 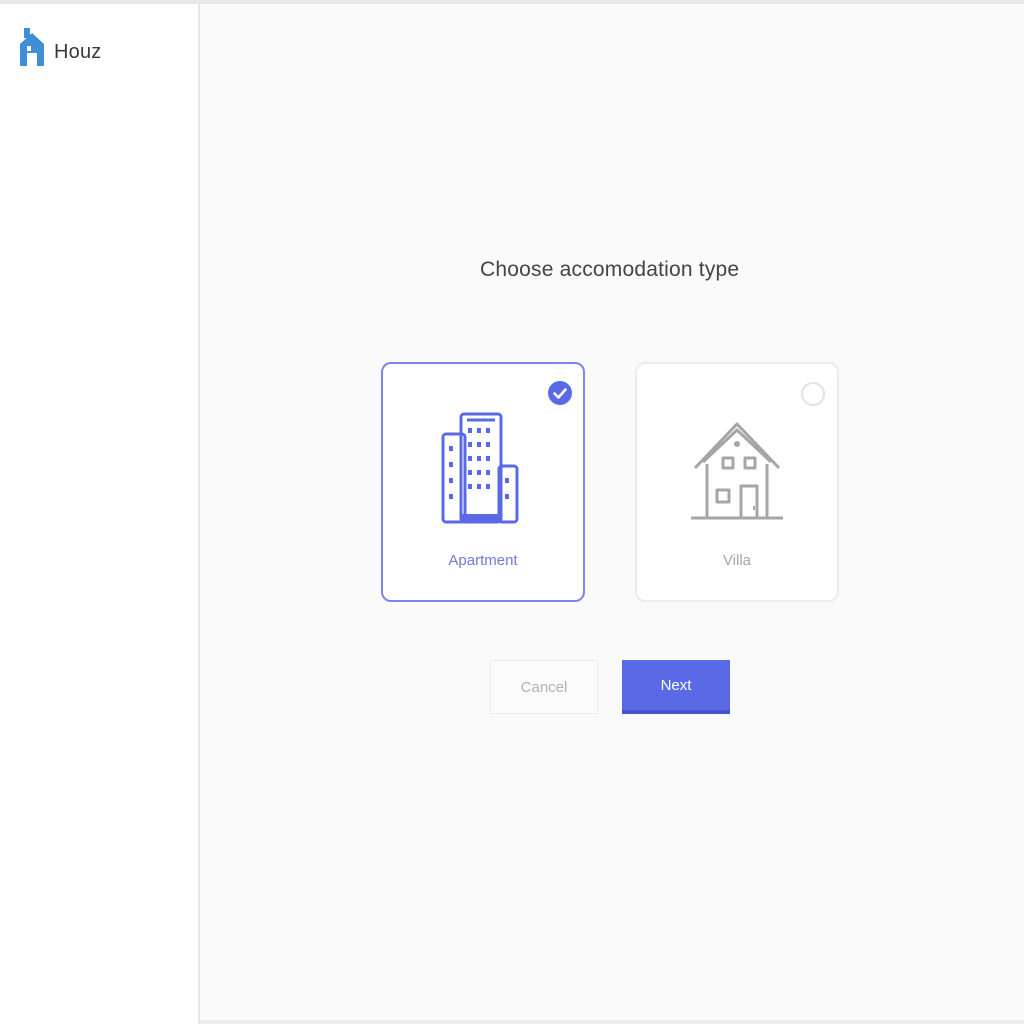 I want to click on option-card-apartment: Apartment, so click(x=483, y=482).